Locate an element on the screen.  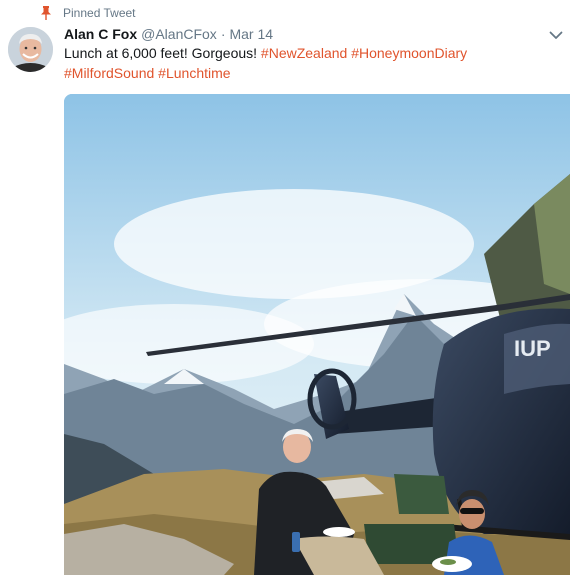
tweet-text-lead: Lunch at 6,000 feet! Gorgeous! is located at coordinates (162, 53).